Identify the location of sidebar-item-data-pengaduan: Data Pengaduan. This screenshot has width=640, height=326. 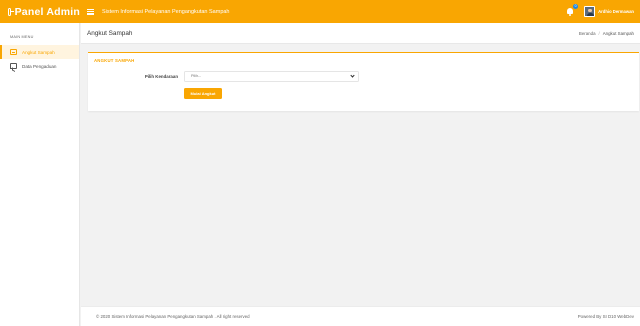
(39, 66).